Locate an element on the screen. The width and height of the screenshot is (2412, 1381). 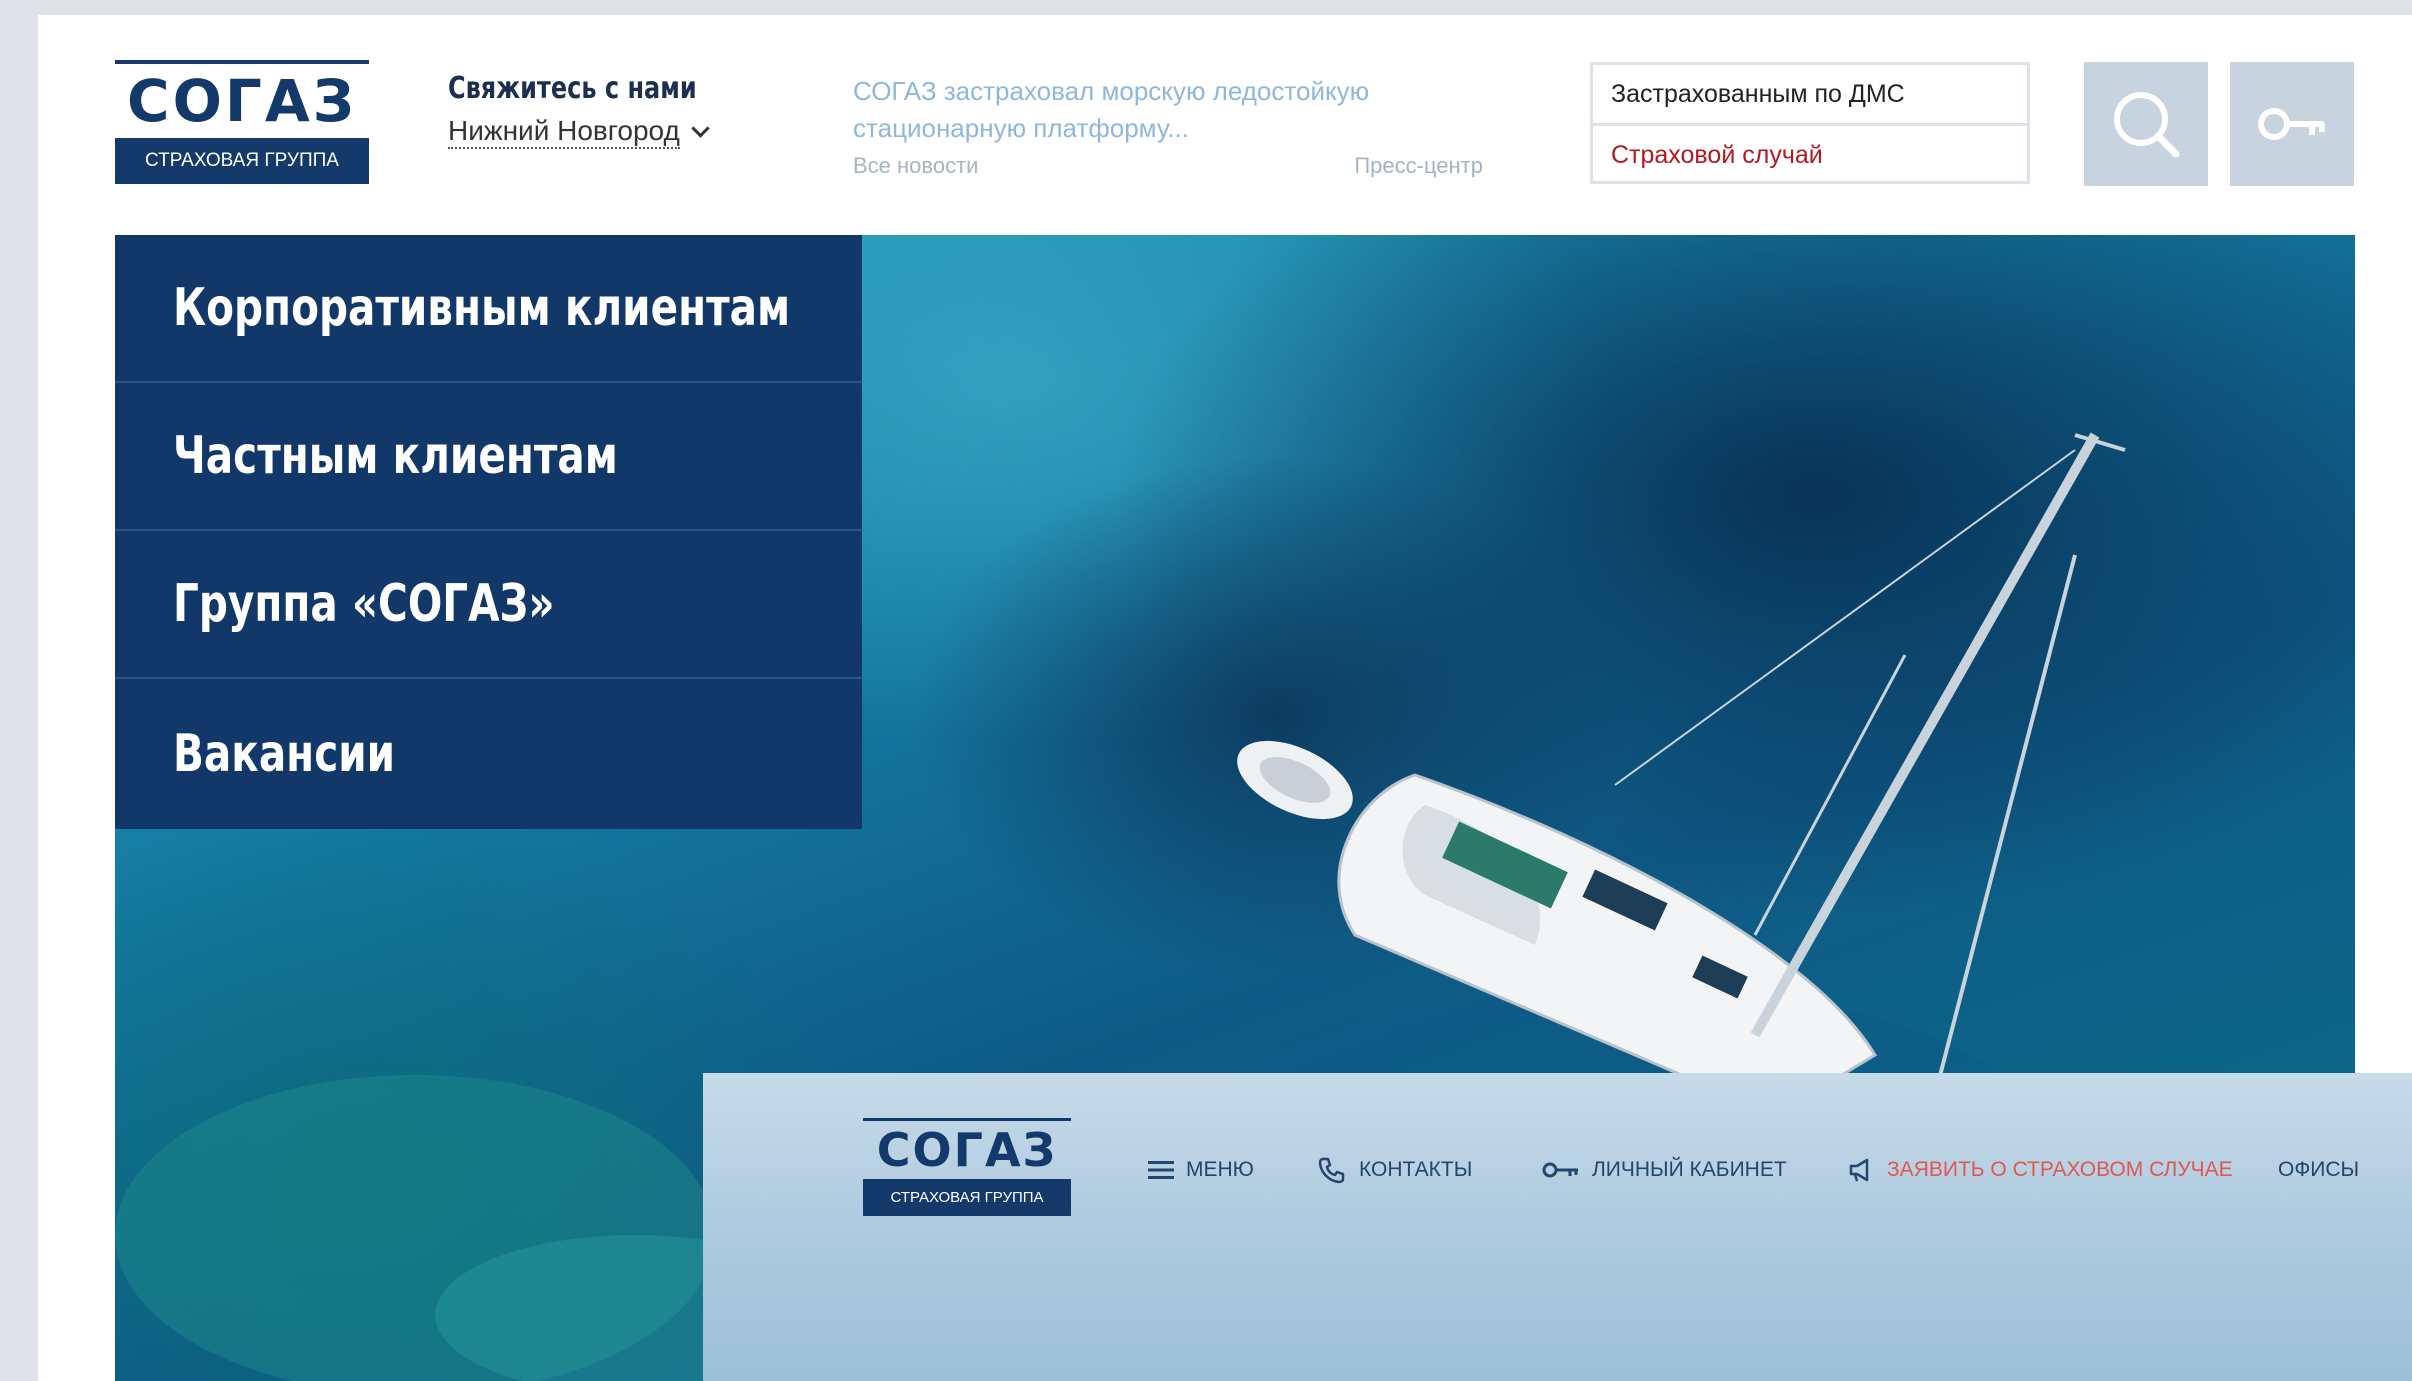
menu-item-vacancies: Вакансии is located at coordinates (488, 754).